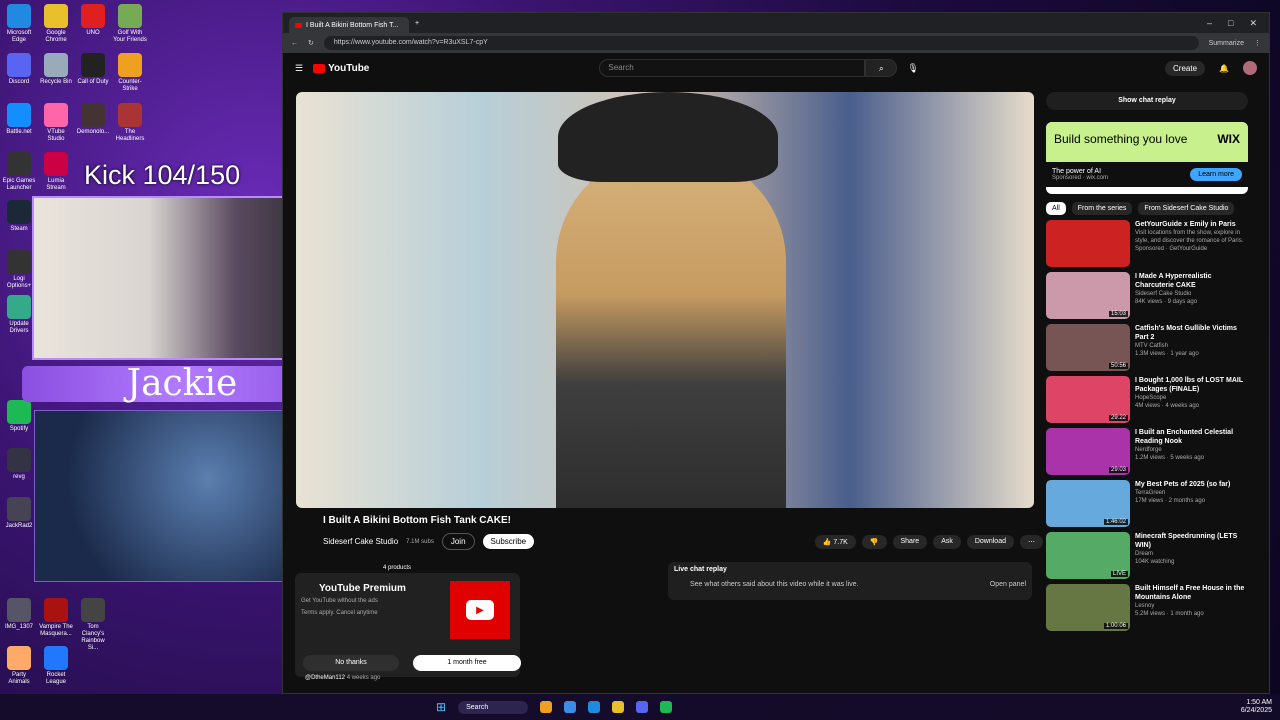 The image size is (1280, 720). Describe the element at coordinates (1147, 101) in the screenshot. I see `show-chat-replay-button: Show chat replay` at that location.